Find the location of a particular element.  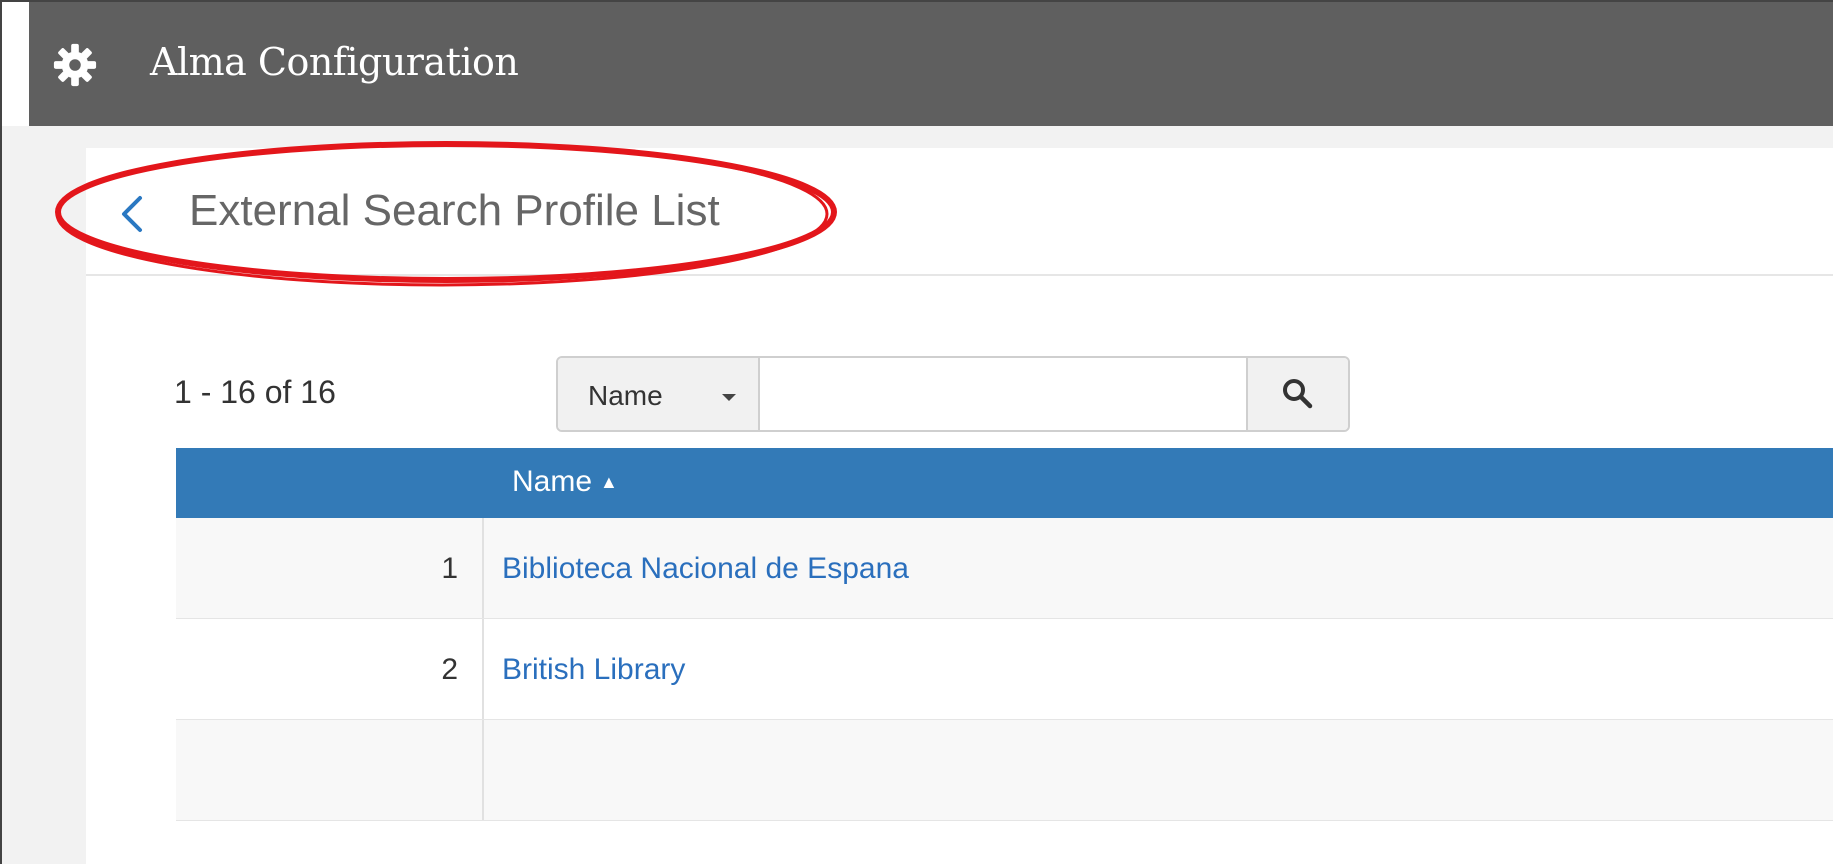

search-icon is located at coordinates (1298, 394).